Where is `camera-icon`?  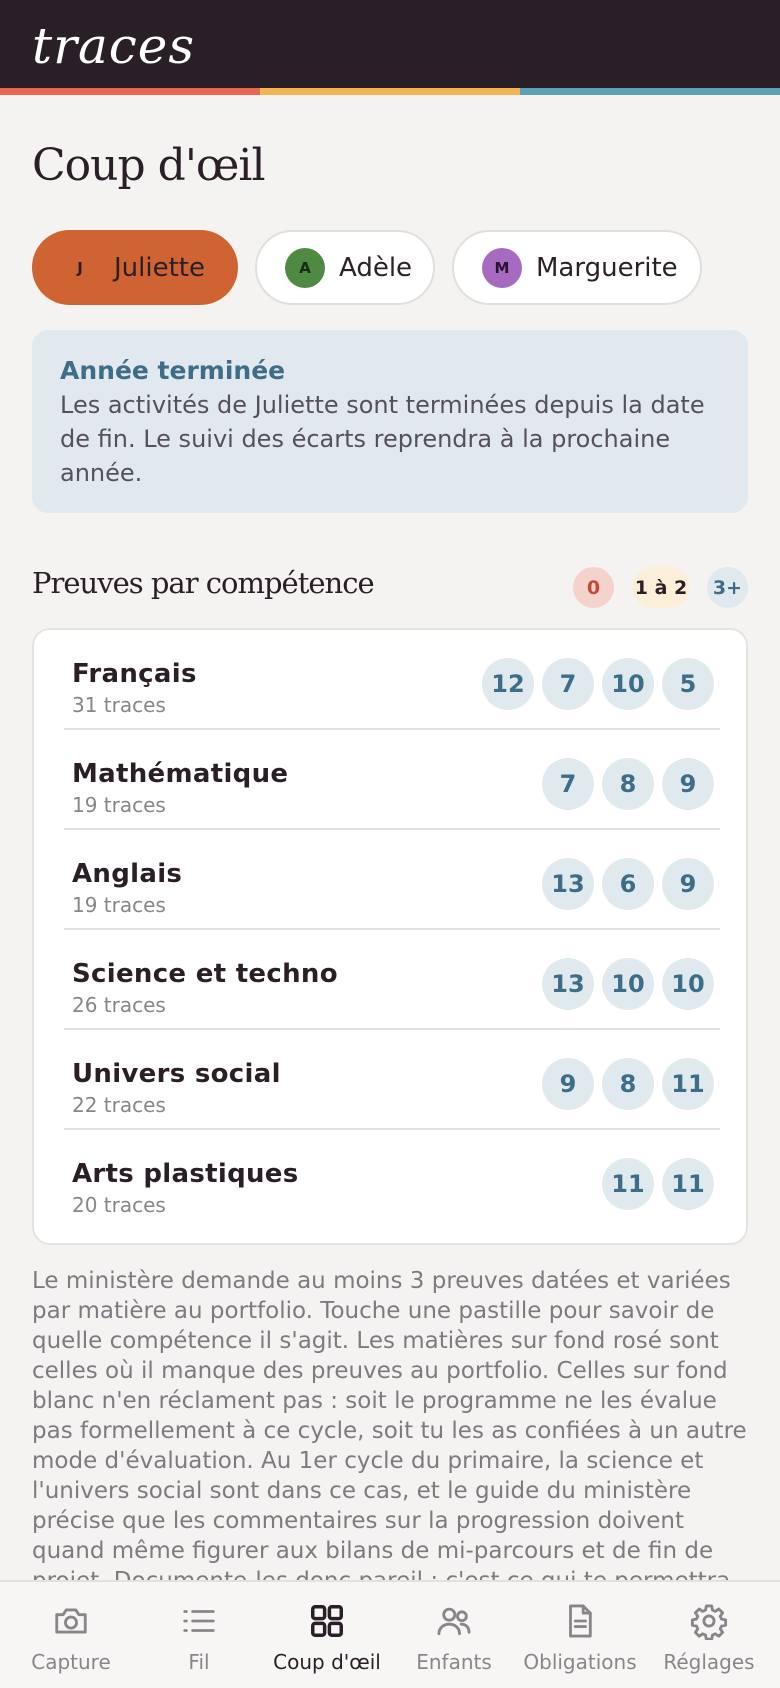 camera-icon is located at coordinates (71, 1621).